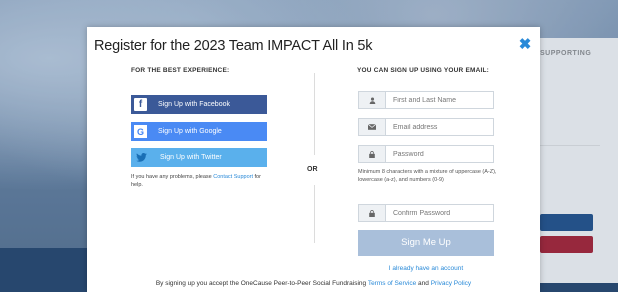  What do you see at coordinates (140, 104) in the screenshot?
I see `facebook-icon: f` at bounding box center [140, 104].